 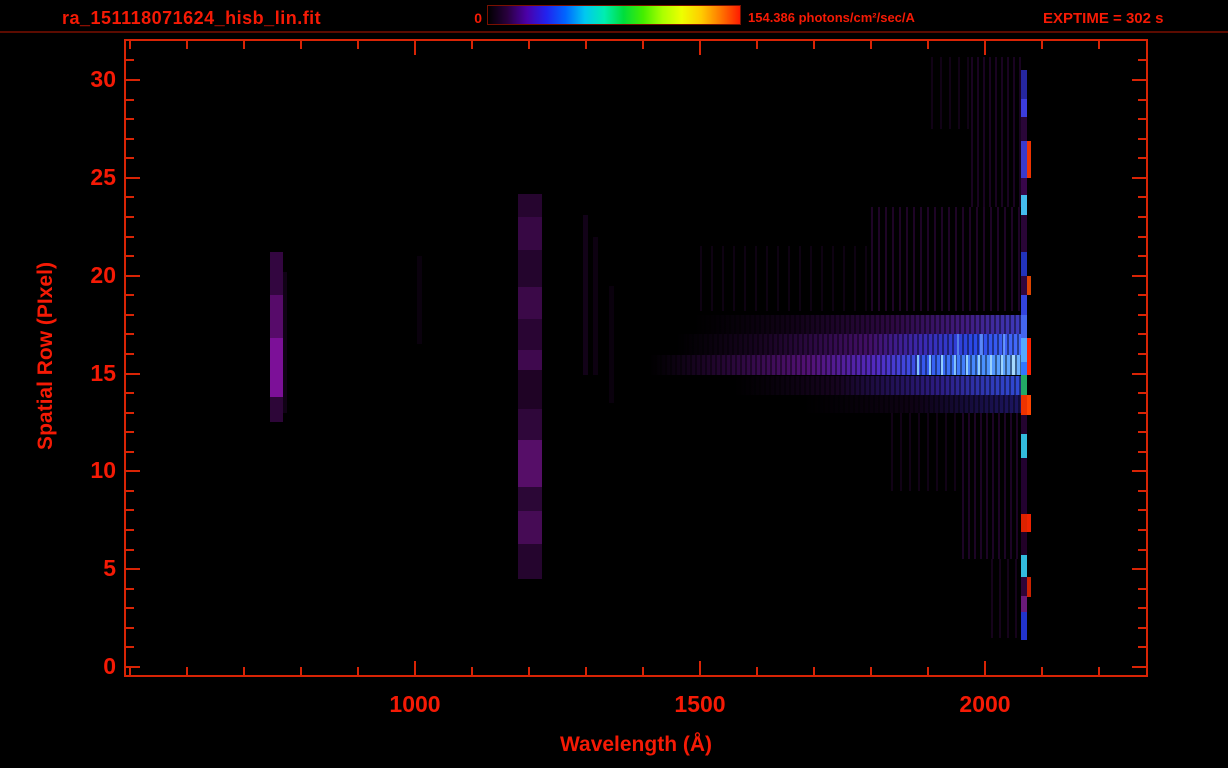 I want to click on continuum-band-row14, so click(x=914, y=404).